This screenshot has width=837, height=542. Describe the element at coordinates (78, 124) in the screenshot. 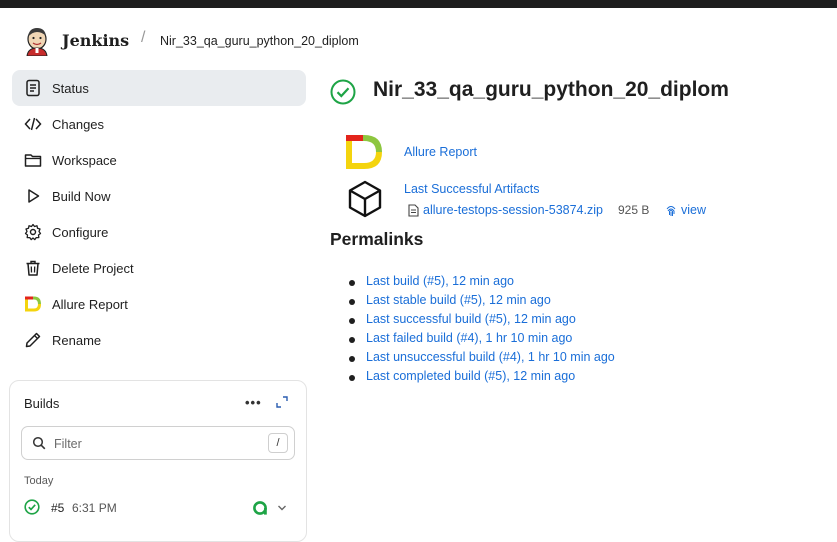

I see `sidebar-item-label: Changes` at that location.